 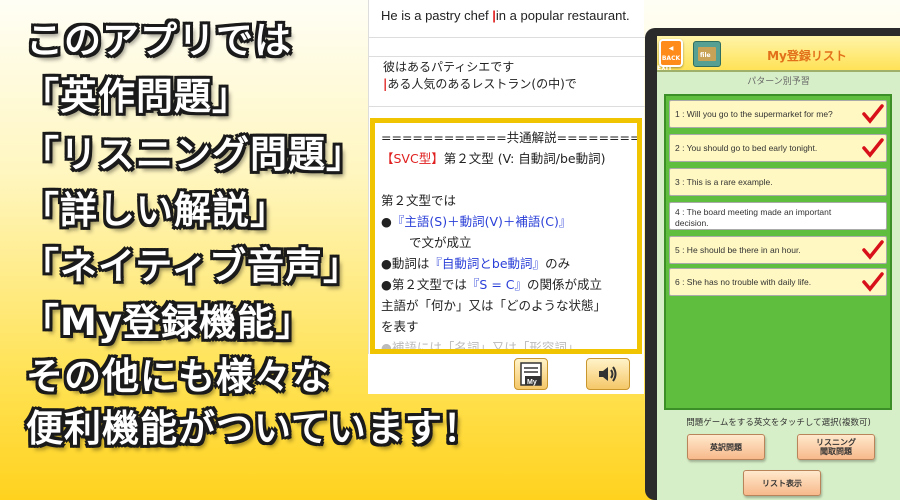 What do you see at coordinates (565, 284) in the screenshot?
I see `bullet-3-suffix: の関係が成立` at bounding box center [565, 284].